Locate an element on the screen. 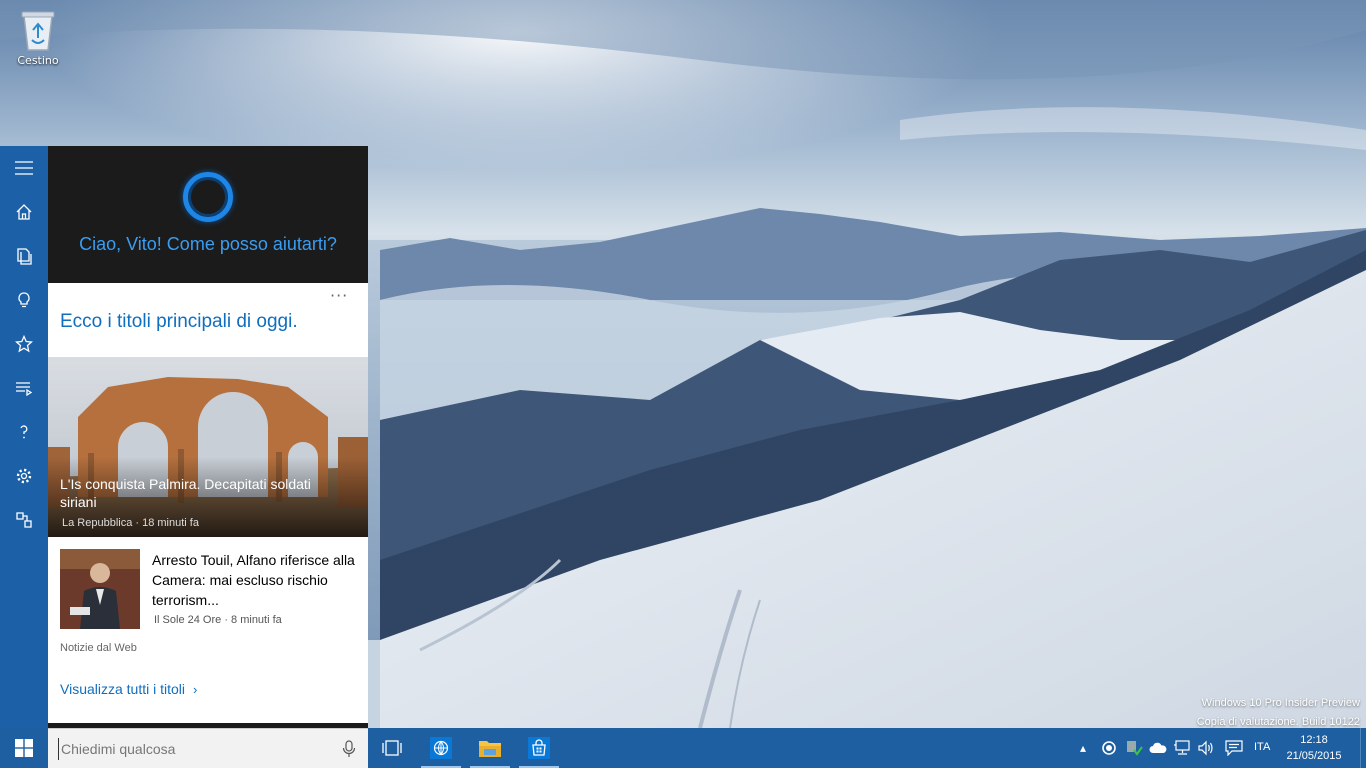 The width and height of the screenshot is (1366, 768). hamburger-menu-button is located at coordinates (24, 168).